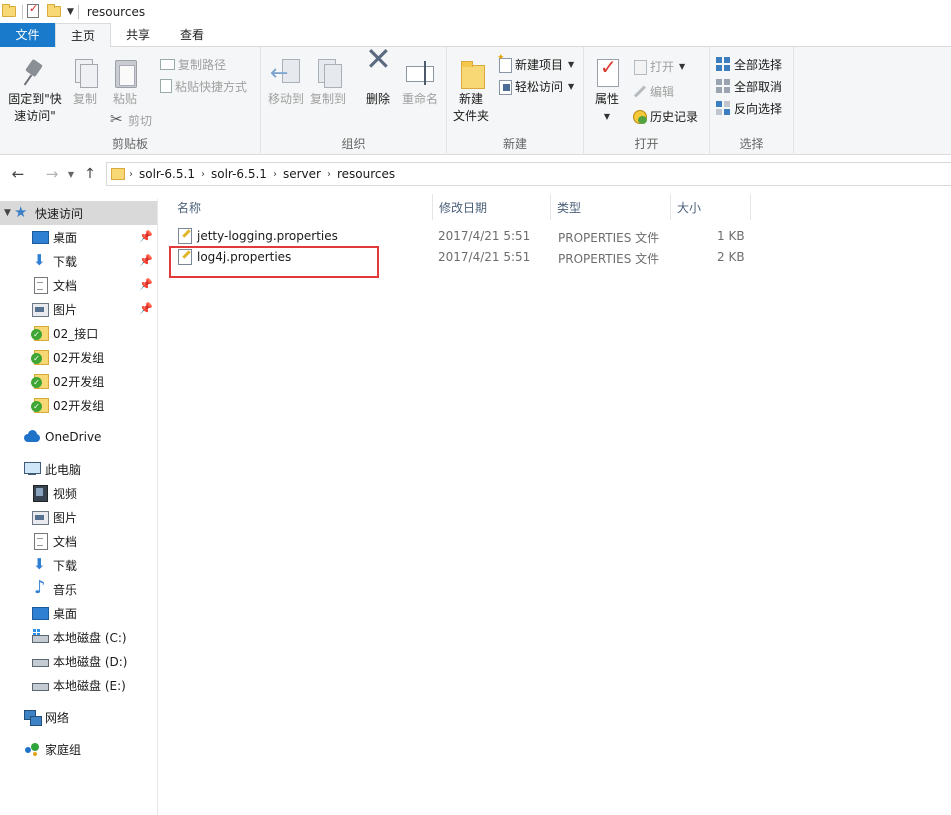 Image resolution: width=951 pixels, height=815 pixels. I want to click on sidebar-item-drive-e: 本地磁盘 (E:), so click(78, 685).